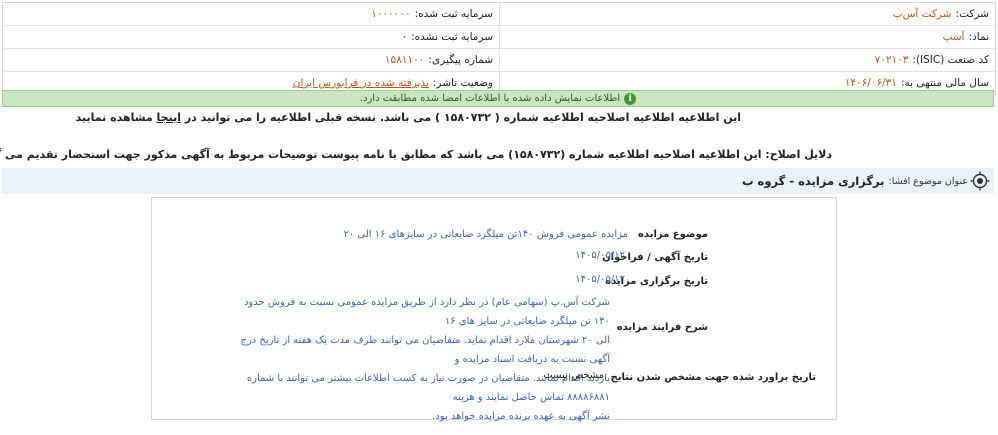 The image size is (998, 435). What do you see at coordinates (929, 181) in the screenshot?
I see `subject-label: عنوان موضوع افشا:` at bounding box center [929, 181].